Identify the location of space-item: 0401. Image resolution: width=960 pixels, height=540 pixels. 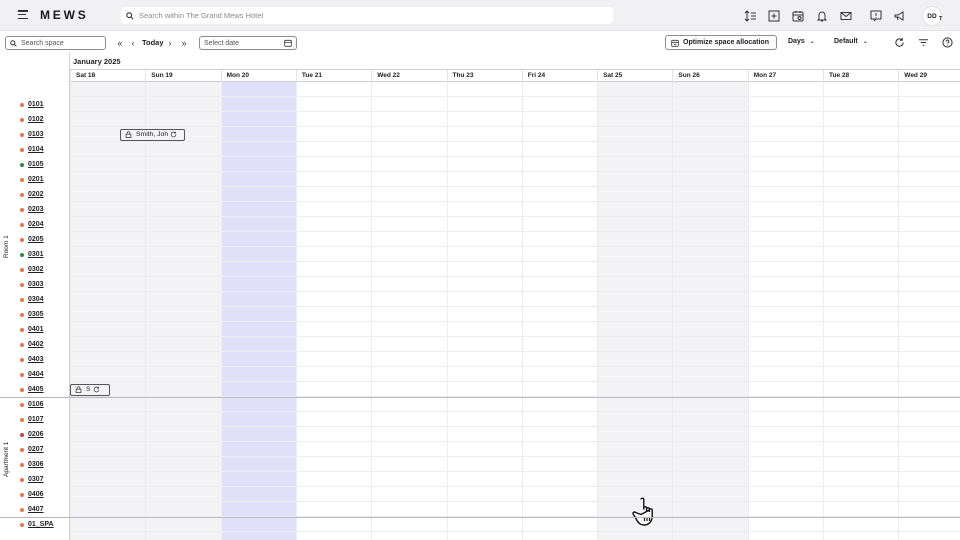
(32, 329).